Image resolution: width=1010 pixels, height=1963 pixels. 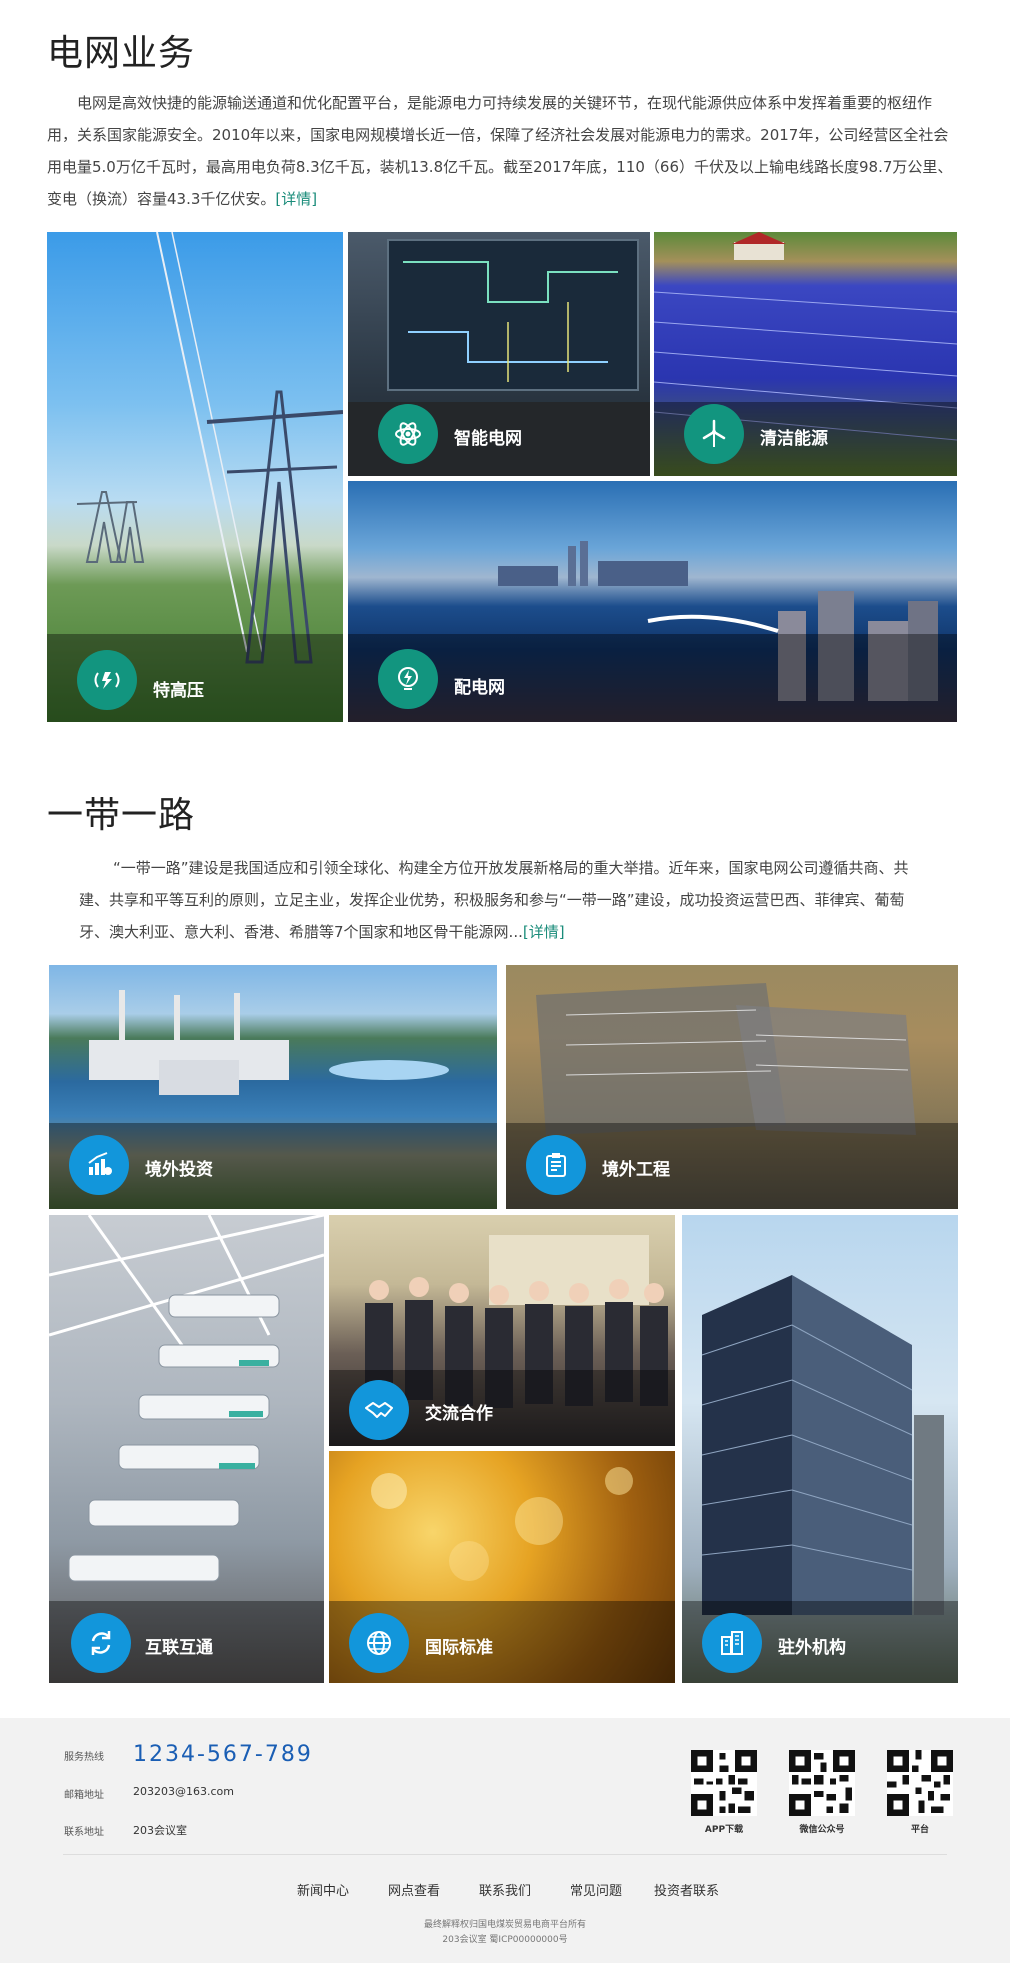 What do you see at coordinates (408, 434) in the screenshot?
I see `atom-icon` at bounding box center [408, 434].